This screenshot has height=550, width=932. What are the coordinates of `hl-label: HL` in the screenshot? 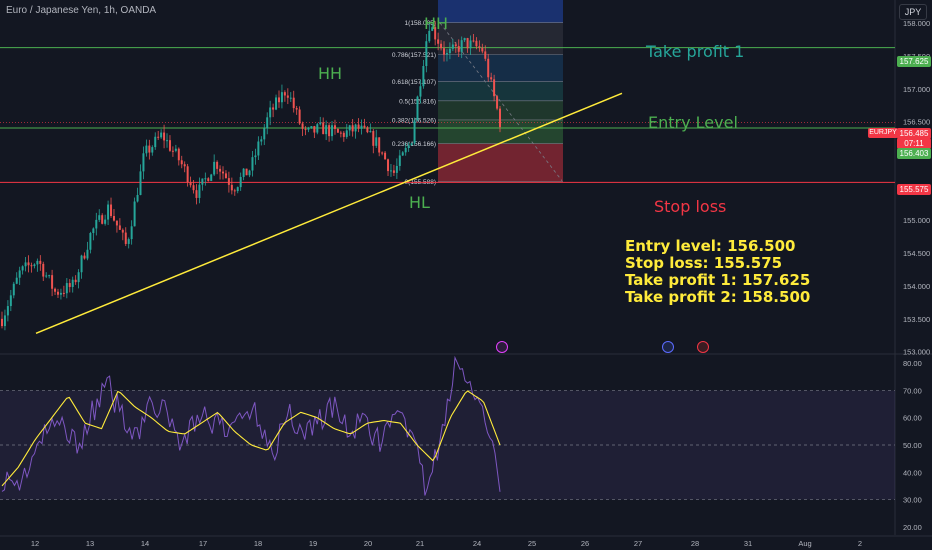 It's located at (419, 202).